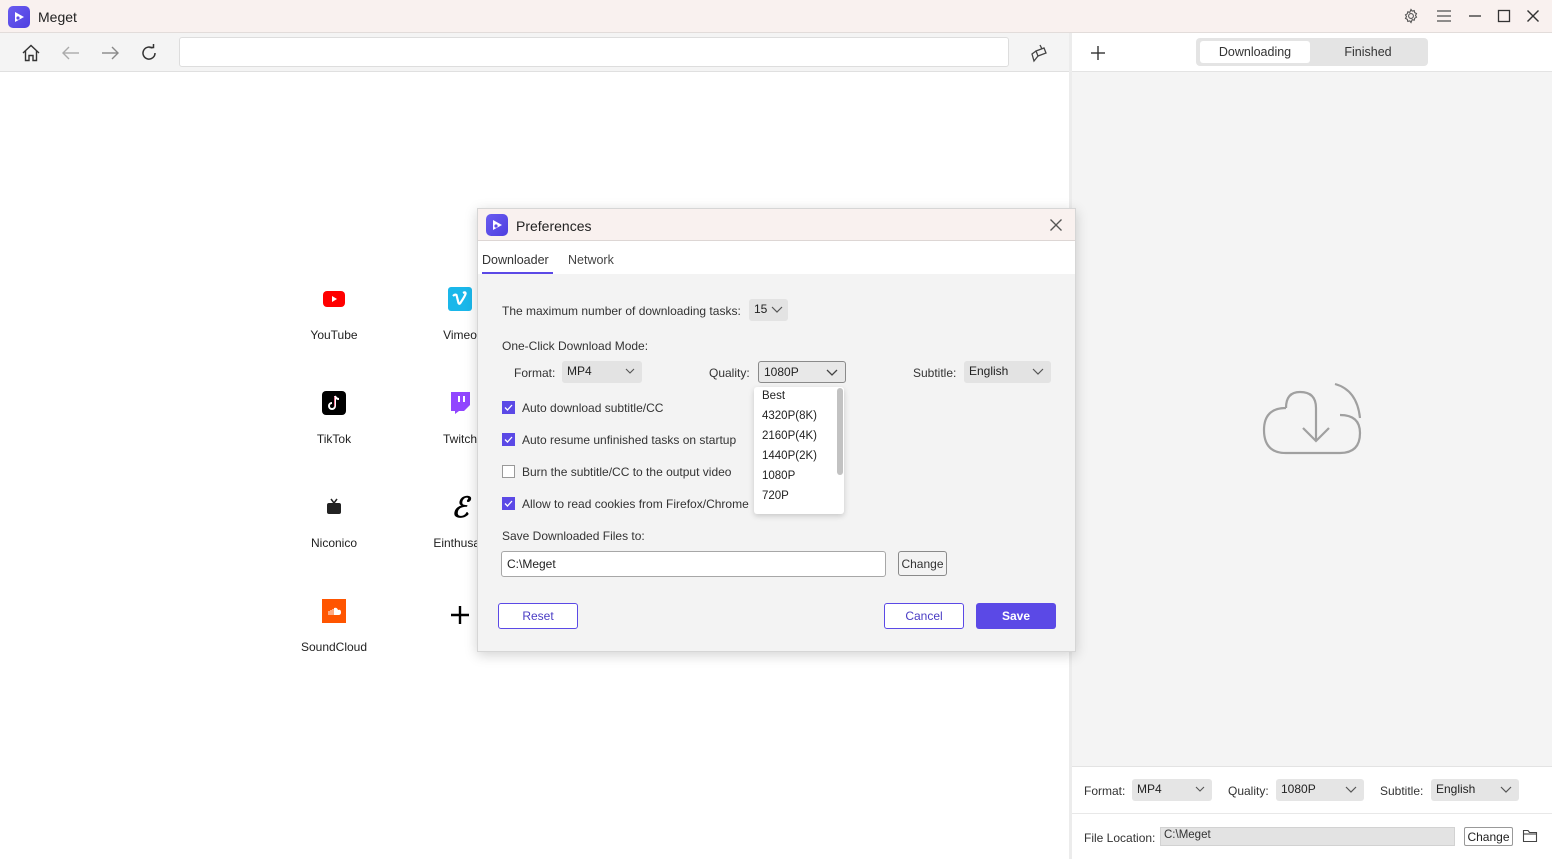 The height and width of the screenshot is (859, 1552). What do you see at coordinates (334, 647) in the screenshot?
I see `site-label: SoundCloud` at bounding box center [334, 647].